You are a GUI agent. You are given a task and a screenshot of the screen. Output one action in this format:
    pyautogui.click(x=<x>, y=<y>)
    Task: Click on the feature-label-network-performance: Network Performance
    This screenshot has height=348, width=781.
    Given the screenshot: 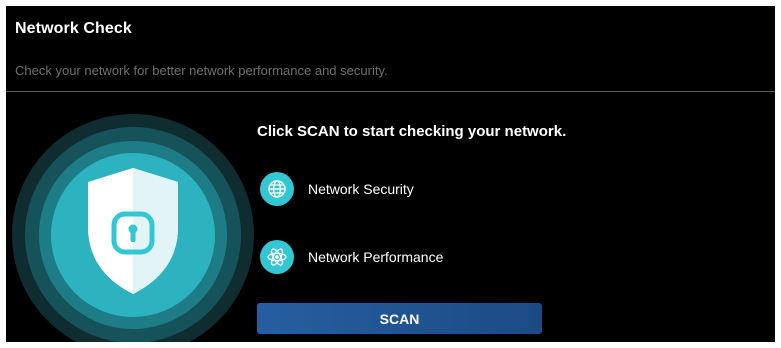 What is the action you would take?
    pyautogui.click(x=376, y=257)
    